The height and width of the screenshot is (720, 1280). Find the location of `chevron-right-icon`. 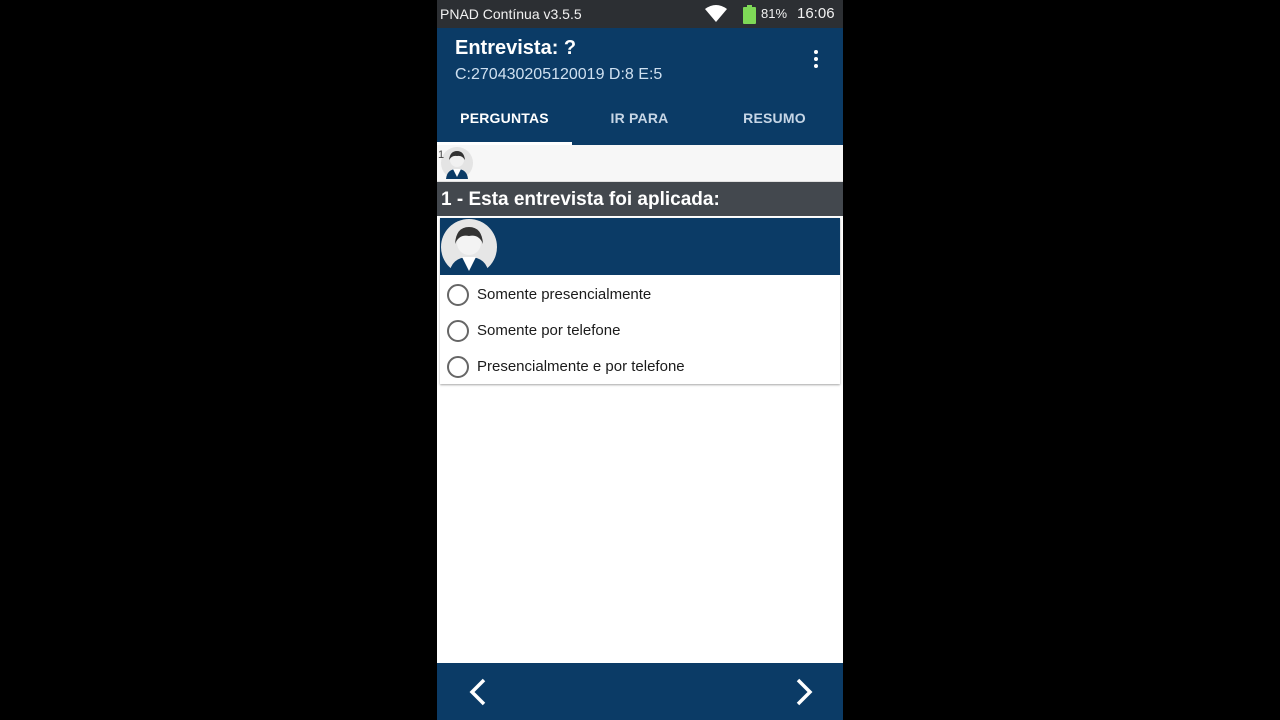

chevron-right-icon is located at coordinates (803, 692).